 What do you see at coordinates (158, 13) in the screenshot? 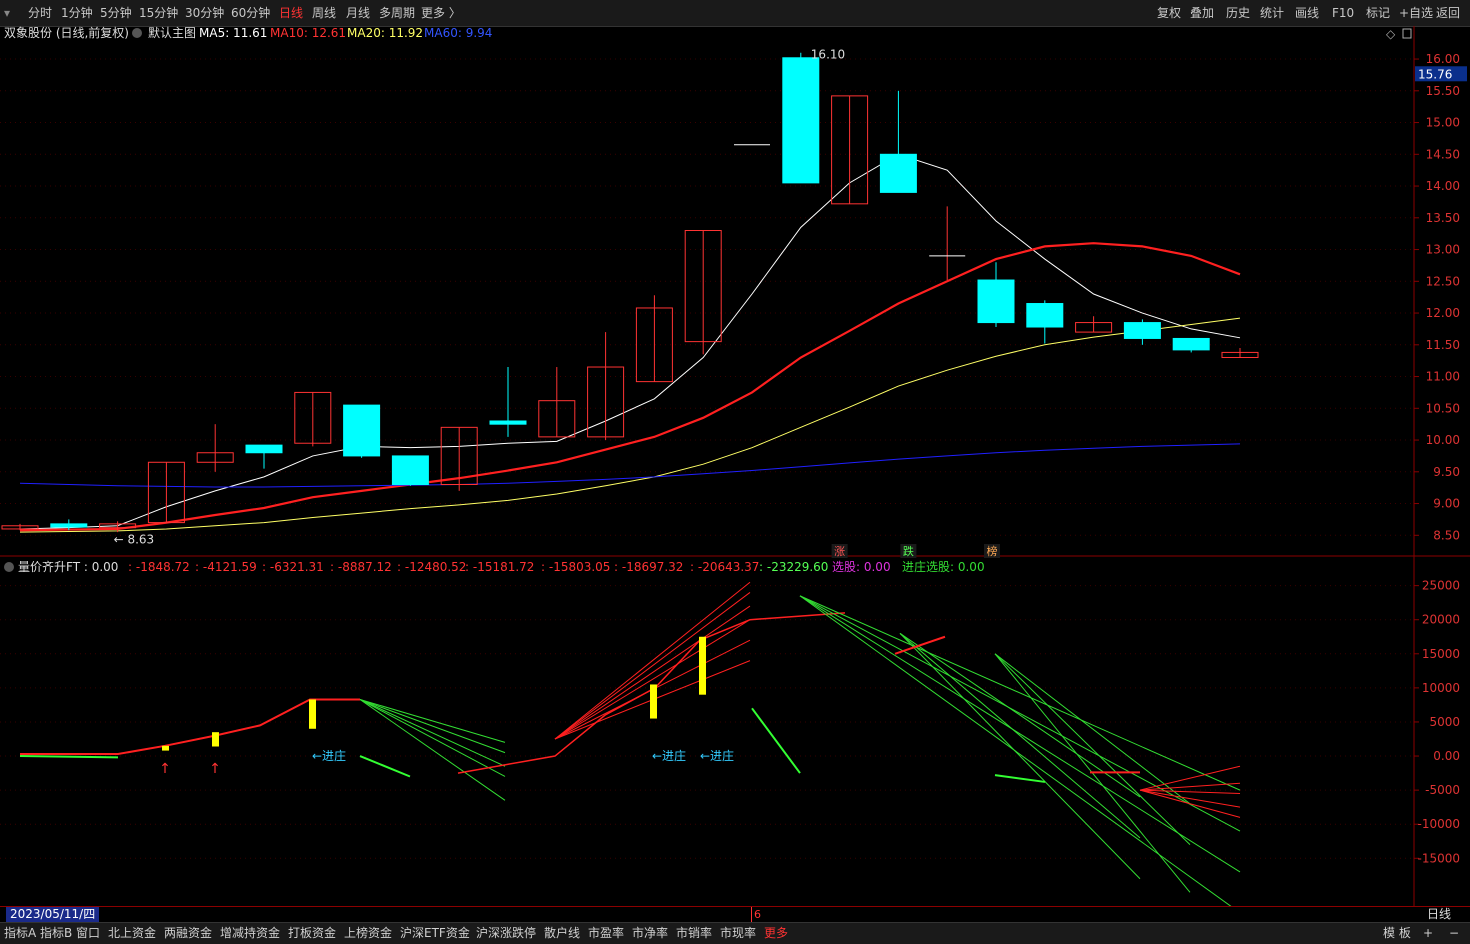
I see `toolbar-period-3: 15分钟` at bounding box center [158, 13].